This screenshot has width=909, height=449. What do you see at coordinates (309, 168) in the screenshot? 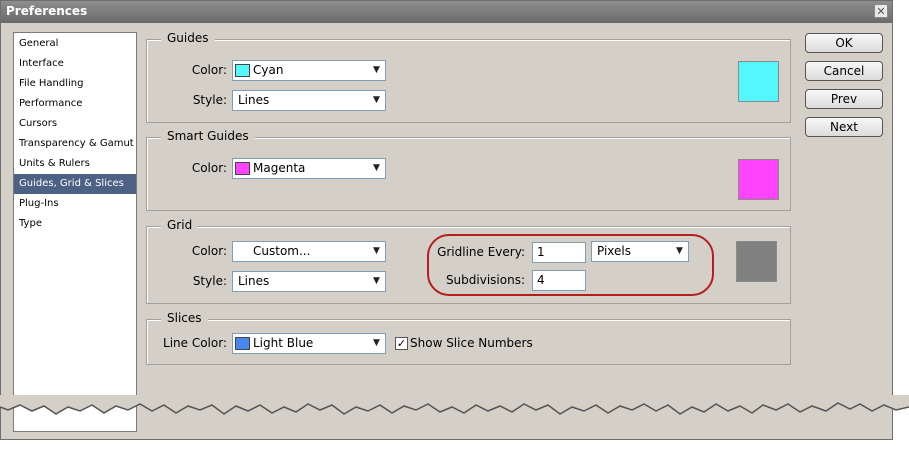
I see `smart-guides-color-select: Magenta ▼` at bounding box center [309, 168].